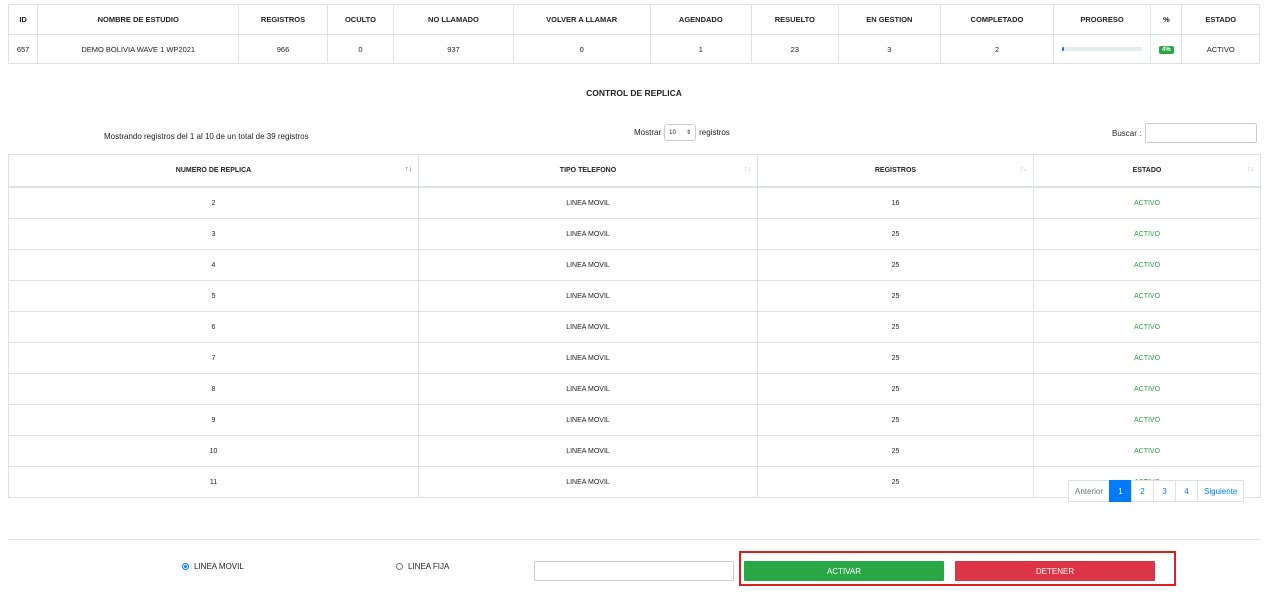 This screenshot has height=597, width=1283. I want to click on table-row: 8 LINEA MOVIL 25 ACTIVO, so click(634, 389).